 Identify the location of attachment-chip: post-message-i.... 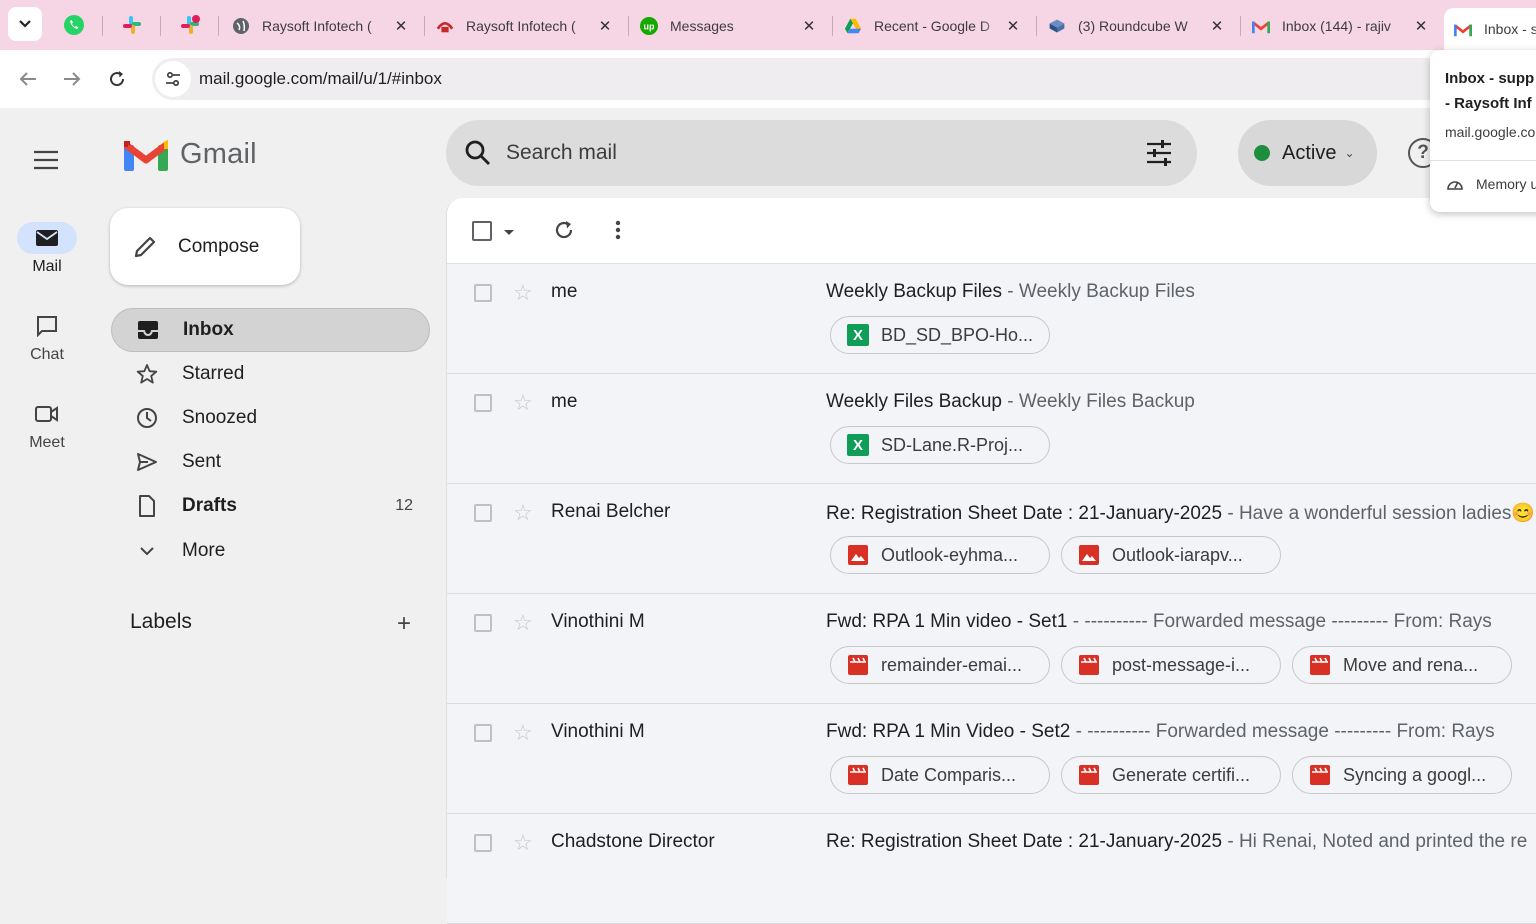
(1171, 665).